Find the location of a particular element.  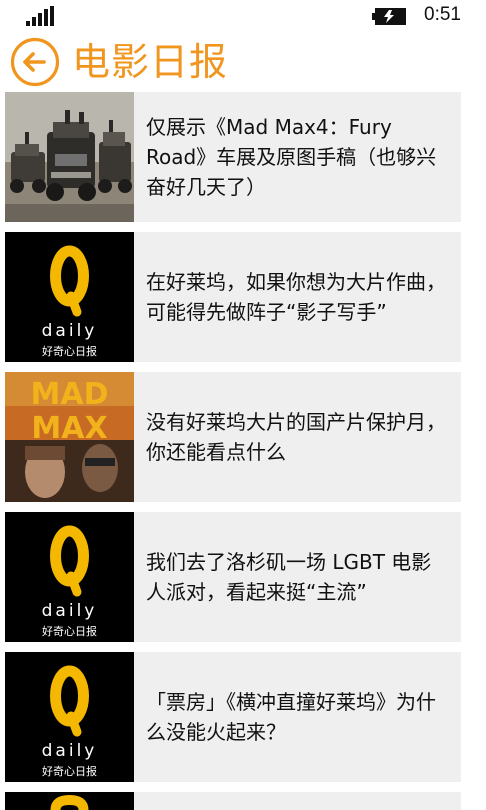

qdaily-logo is located at coordinates (69, 801).